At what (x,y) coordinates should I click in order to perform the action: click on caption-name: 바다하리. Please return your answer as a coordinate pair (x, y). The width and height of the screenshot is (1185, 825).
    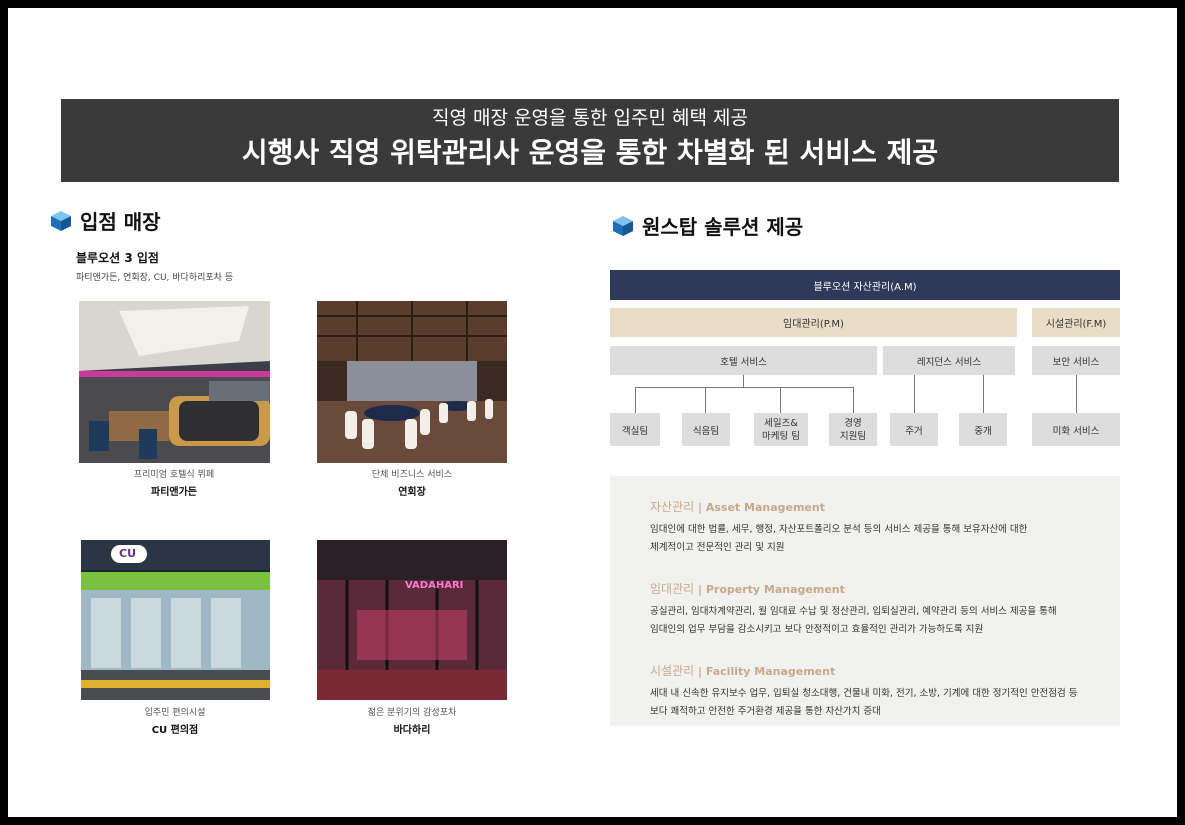
    Looking at the image, I should click on (412, 730).